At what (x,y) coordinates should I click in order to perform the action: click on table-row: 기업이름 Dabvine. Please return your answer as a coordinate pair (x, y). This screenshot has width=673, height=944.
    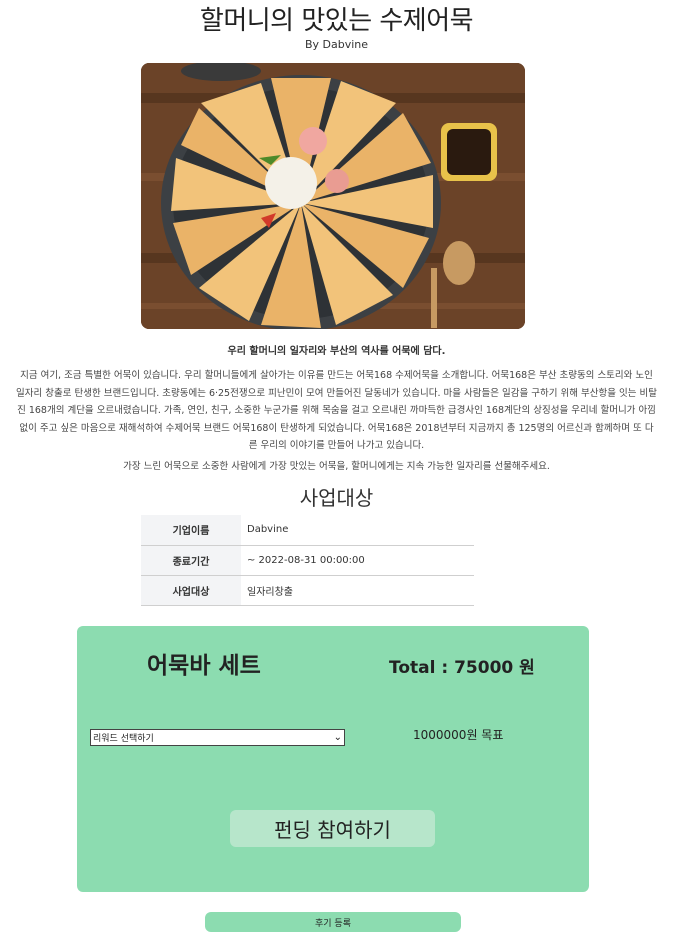
    Looking at the image, I should click on (307, 530).